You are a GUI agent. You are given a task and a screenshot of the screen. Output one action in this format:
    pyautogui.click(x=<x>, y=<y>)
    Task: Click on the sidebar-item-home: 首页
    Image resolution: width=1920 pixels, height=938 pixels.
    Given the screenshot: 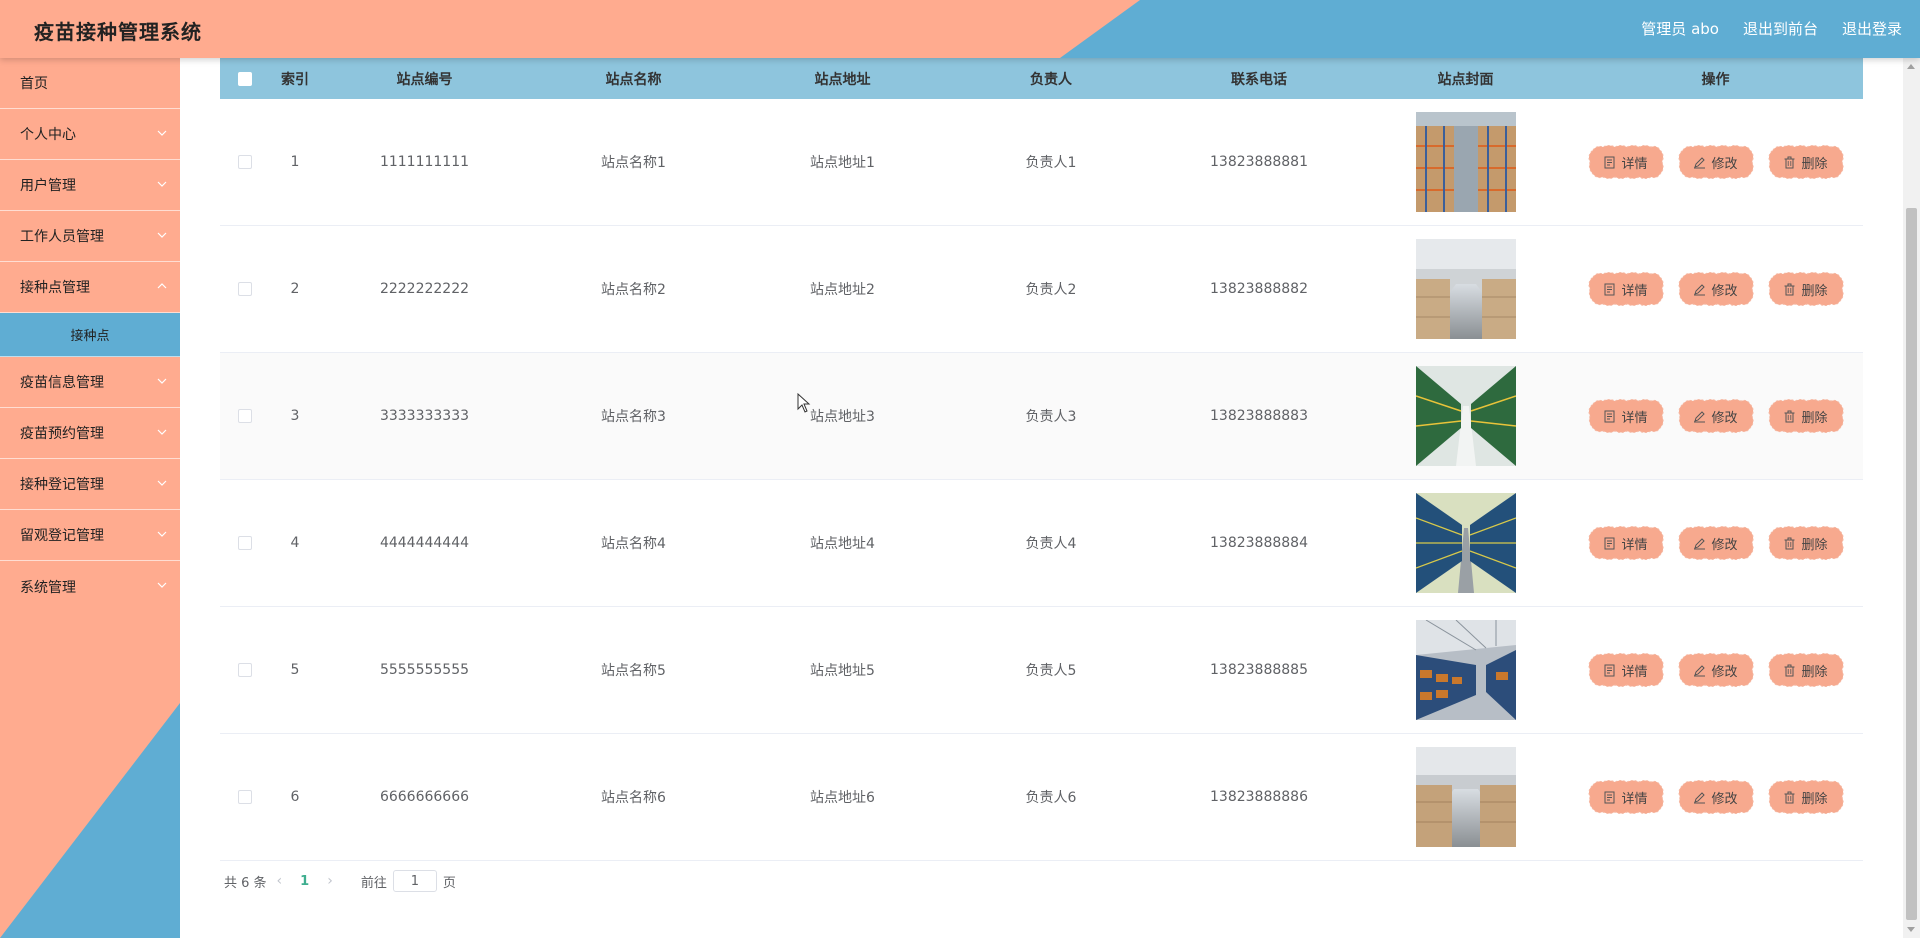 What is the action you would take?
    pyautogui.click(x=90, y=83)
    